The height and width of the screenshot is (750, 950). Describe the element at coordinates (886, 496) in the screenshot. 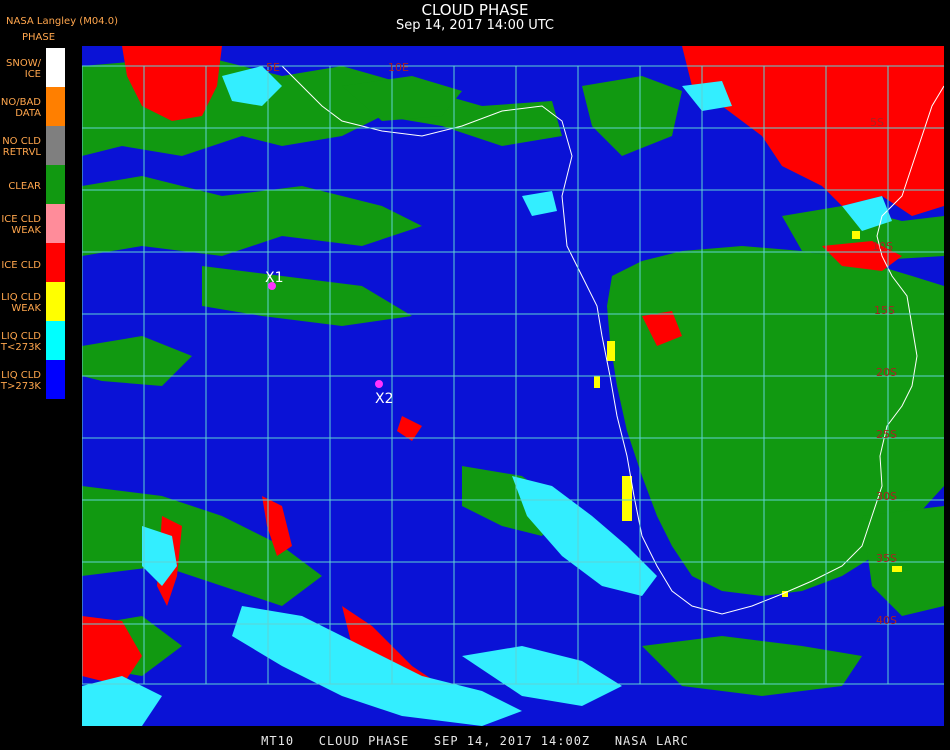

I see `grid-label-lat-30s: 30S` at that location.